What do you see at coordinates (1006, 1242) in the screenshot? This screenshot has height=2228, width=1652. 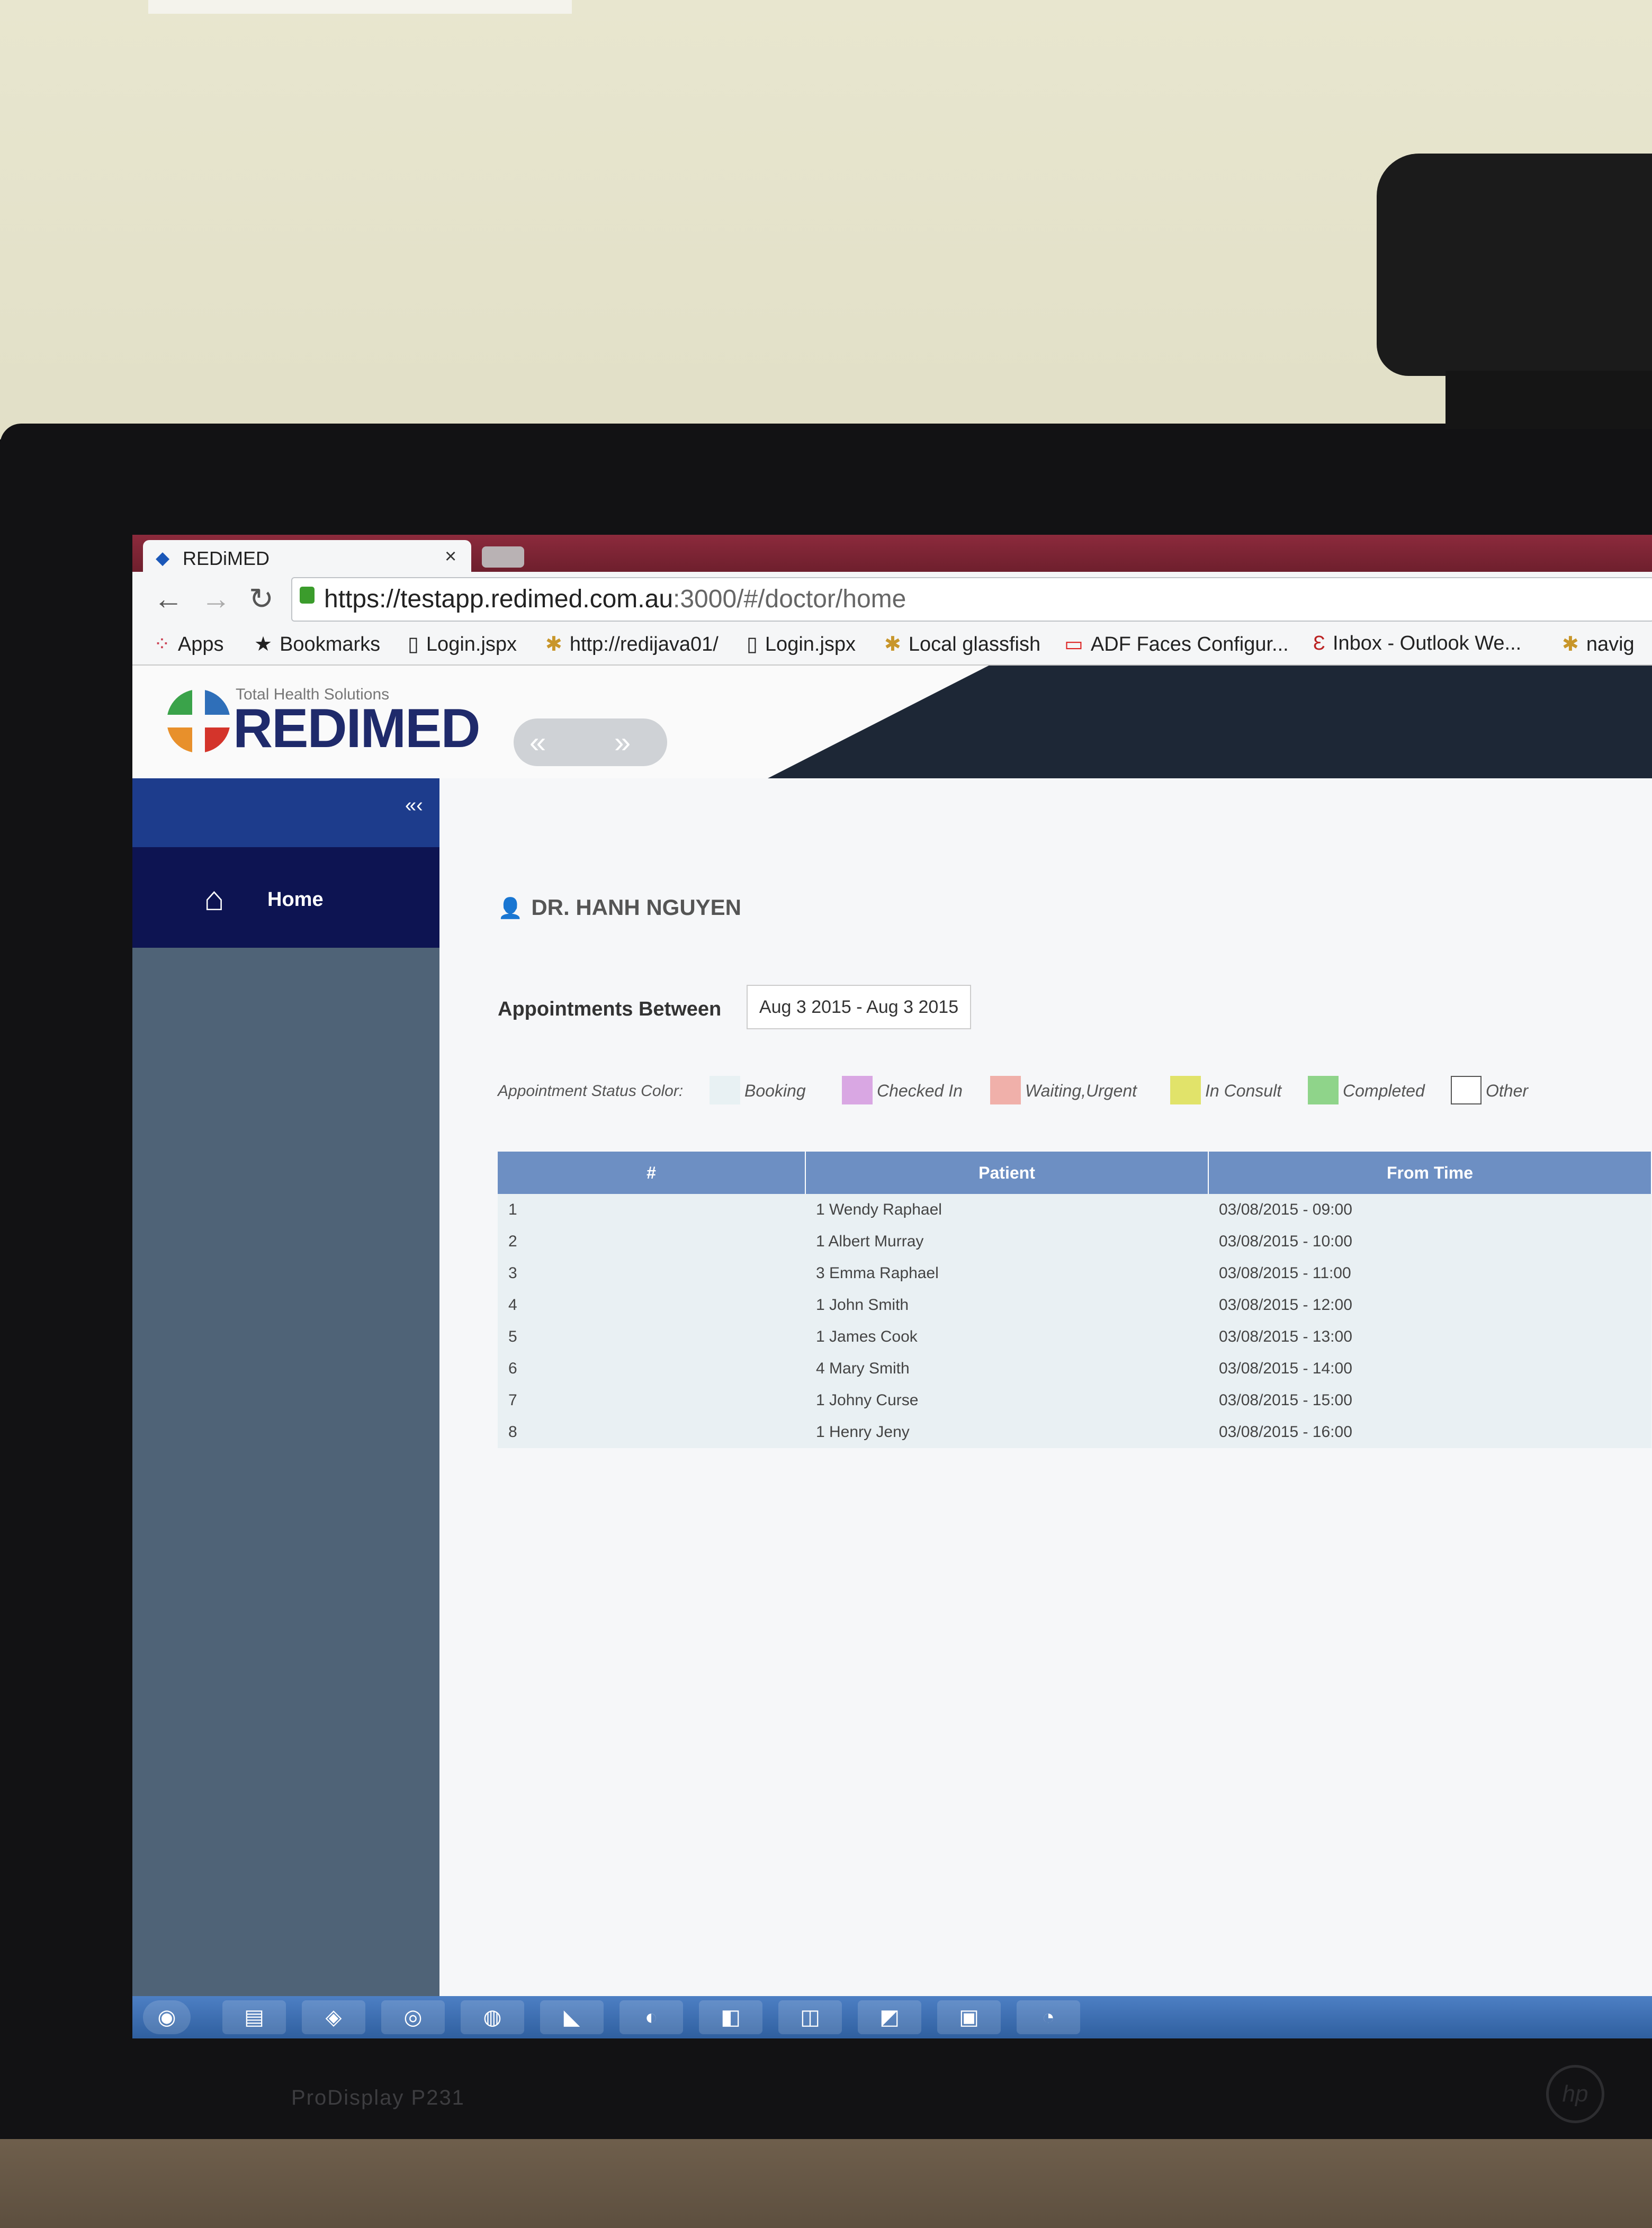 I see `patient-name: 1 Albert Murray` at bounding box center [1006, 1242].